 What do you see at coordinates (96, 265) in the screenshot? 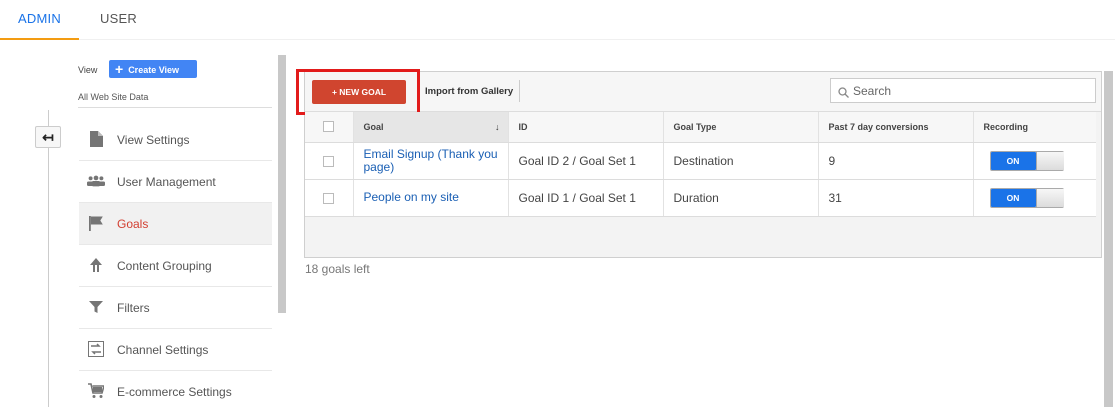
I see `content-grouping-icon` at bounding box center [96, 265].